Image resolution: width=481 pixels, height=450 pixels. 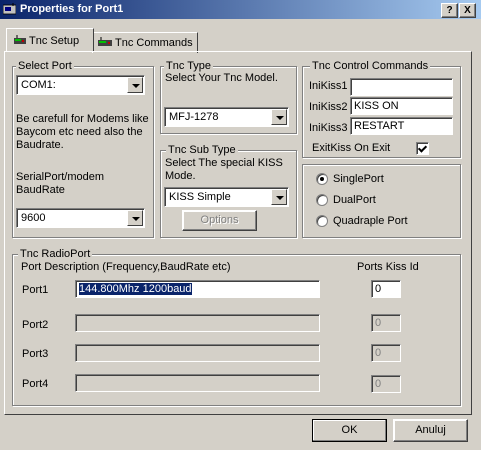 What do you see at coordinates (54, 41) in the screenshot?
I see `tab-label: Tnc Setup` at bounding box center [54, 41].